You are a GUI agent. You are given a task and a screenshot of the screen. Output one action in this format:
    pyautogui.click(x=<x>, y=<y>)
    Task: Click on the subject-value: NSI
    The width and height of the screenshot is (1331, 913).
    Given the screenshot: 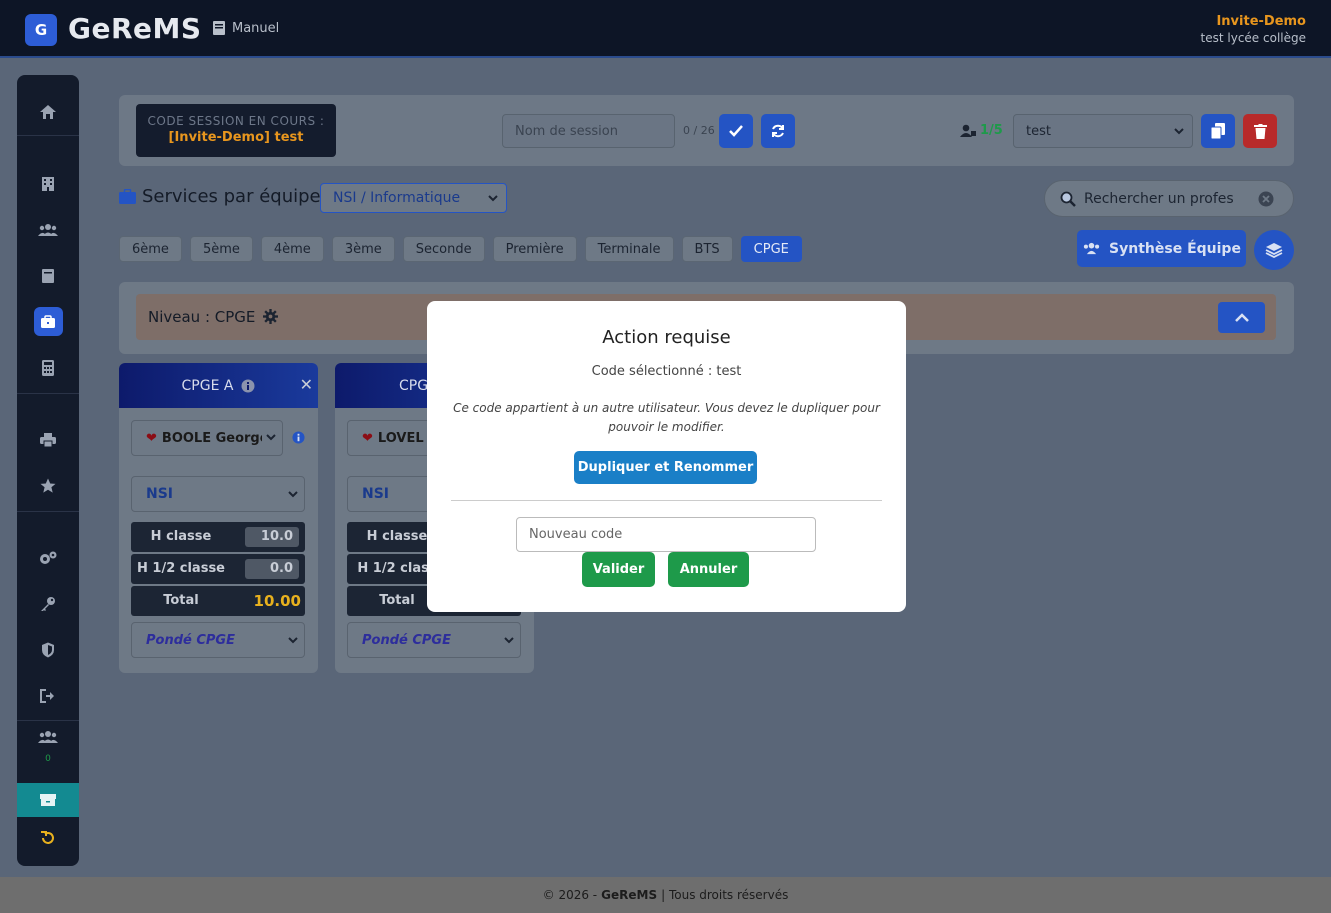 What is the action you would take?
    pyautogui.click(x=376, y=494)
    